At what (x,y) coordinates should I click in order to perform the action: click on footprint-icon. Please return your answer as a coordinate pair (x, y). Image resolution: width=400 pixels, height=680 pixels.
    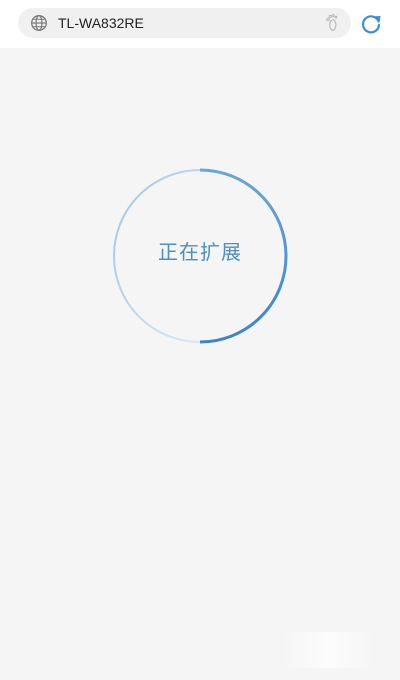
    Looking at the image, I should click on (330, 23).